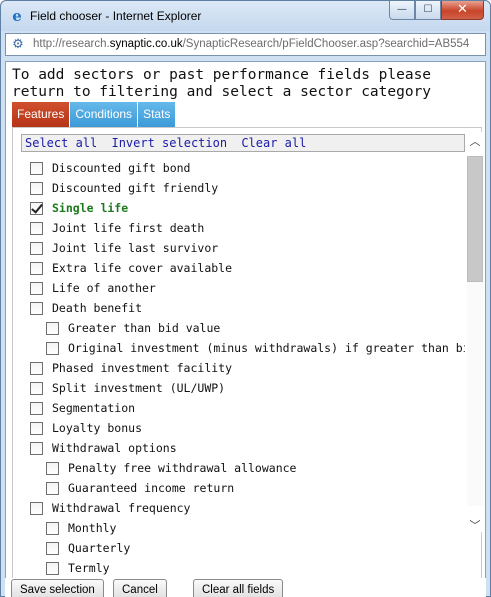 This screenshot has height=597, width=491. I want to click on field-item: Penalty free withdrawal allowance, so click(171, 468).